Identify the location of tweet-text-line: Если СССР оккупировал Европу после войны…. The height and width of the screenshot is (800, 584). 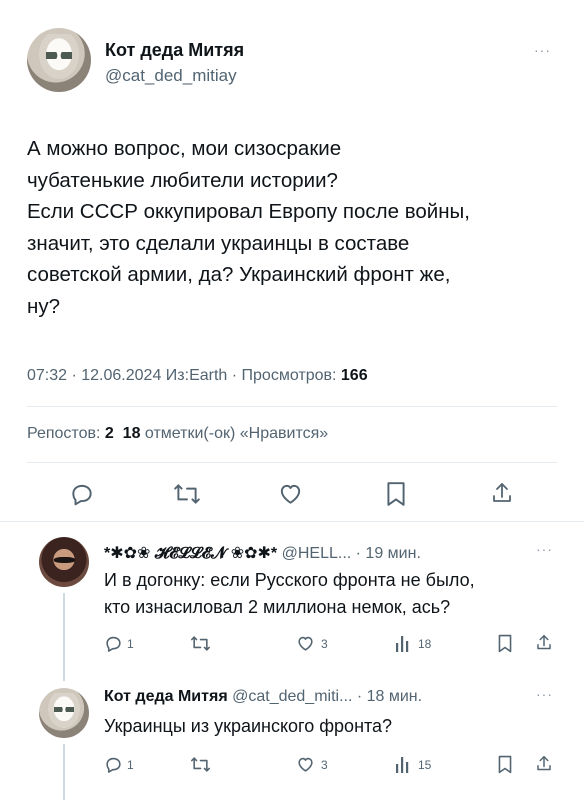
(248, 211).